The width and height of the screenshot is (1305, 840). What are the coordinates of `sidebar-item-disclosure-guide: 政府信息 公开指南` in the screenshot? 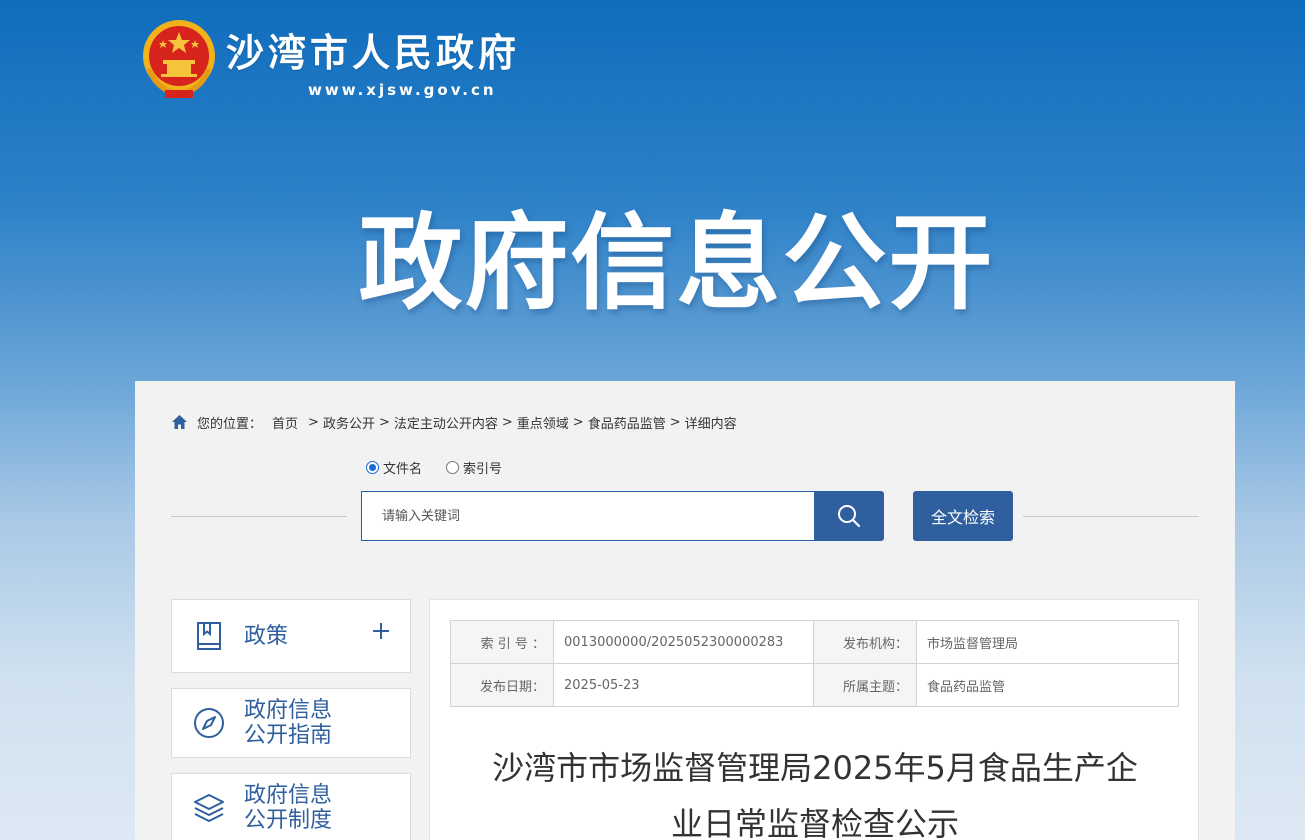 It's located at (291, 723).